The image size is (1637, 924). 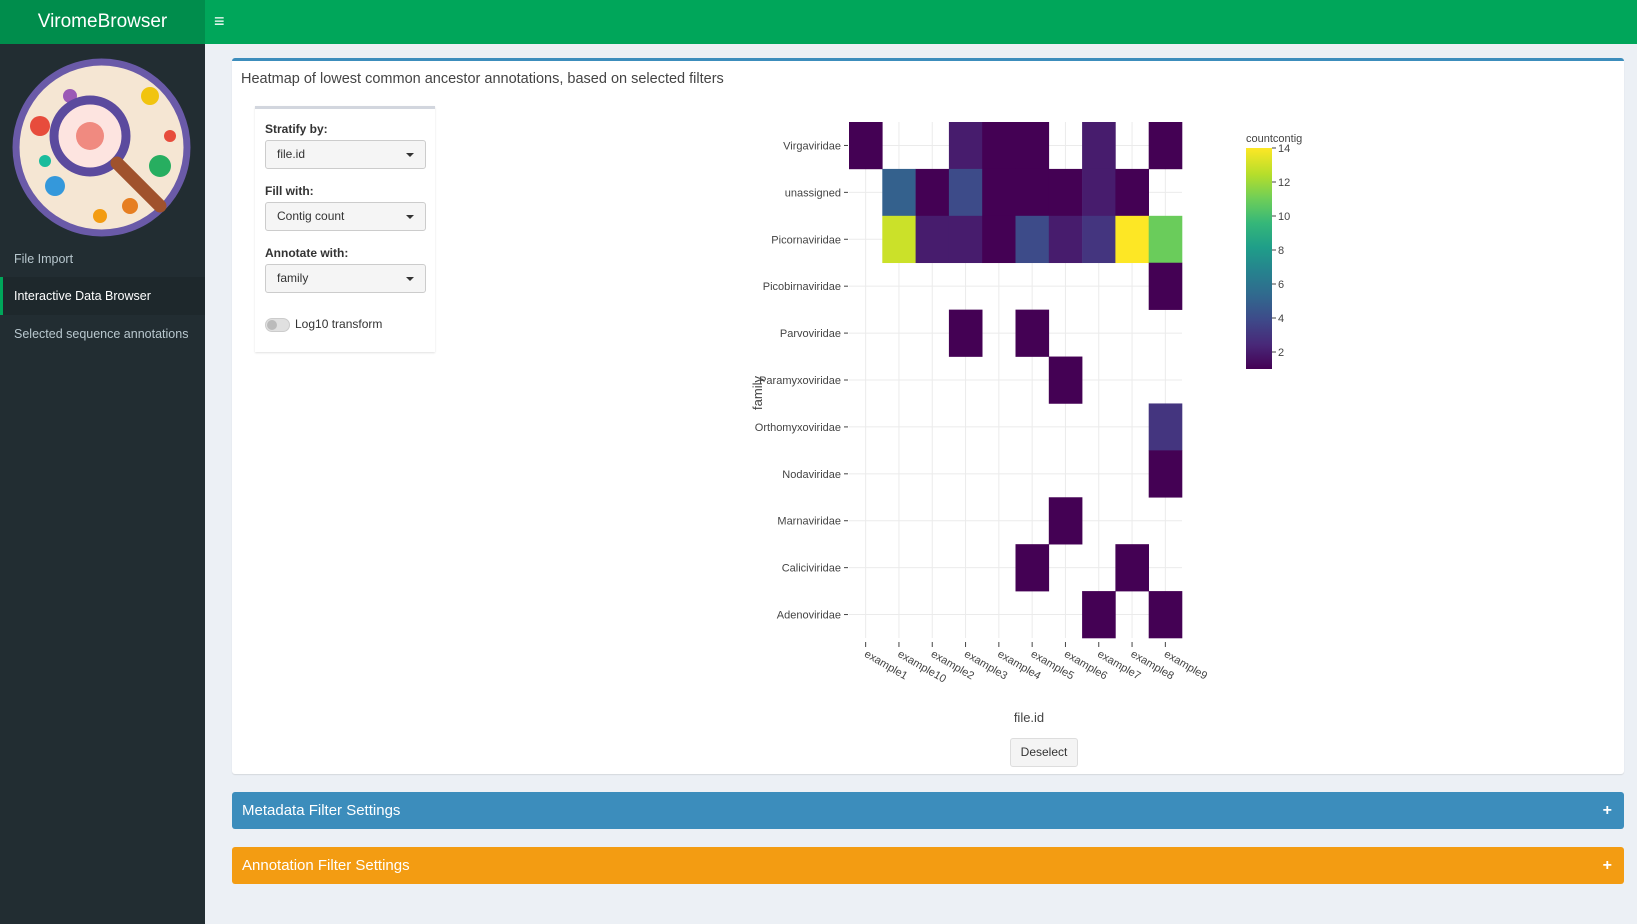 I want to click on colorbar-tick-label: 12, so click(x=1284, y=183).